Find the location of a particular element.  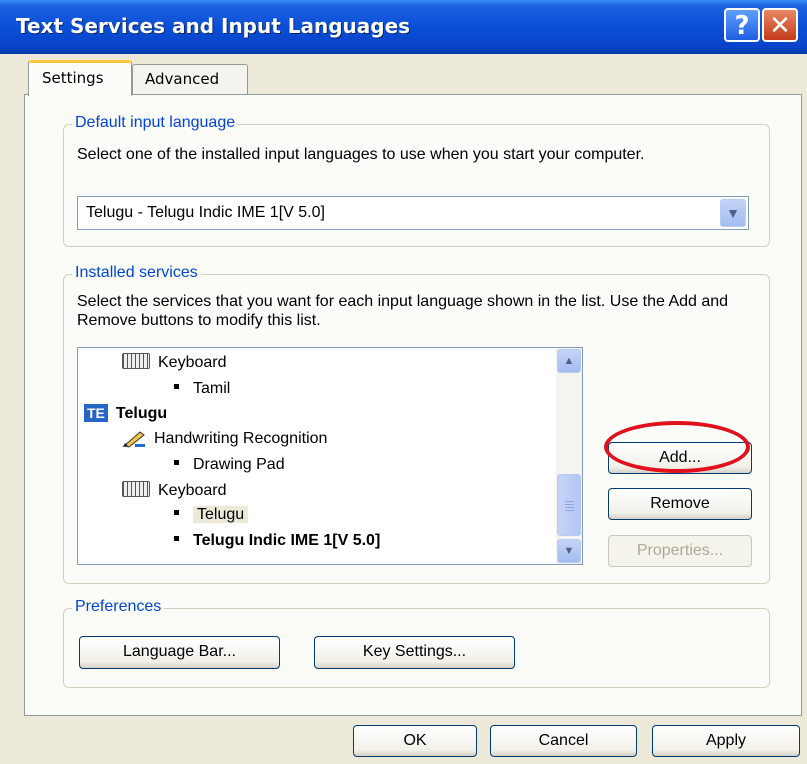

list-item: TE Telugu is located at coordinates (125, 413).